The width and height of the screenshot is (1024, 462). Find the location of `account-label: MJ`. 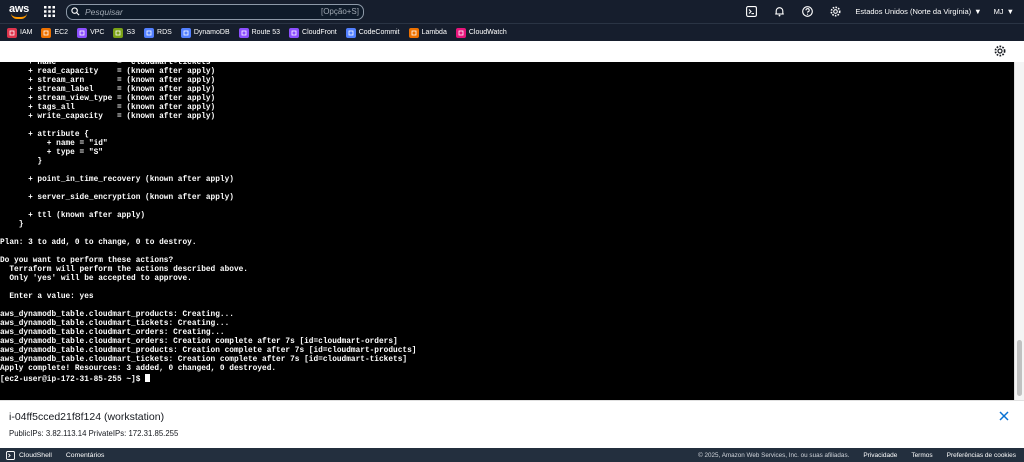

account-label: MJ is located at coordinates (998, 11).